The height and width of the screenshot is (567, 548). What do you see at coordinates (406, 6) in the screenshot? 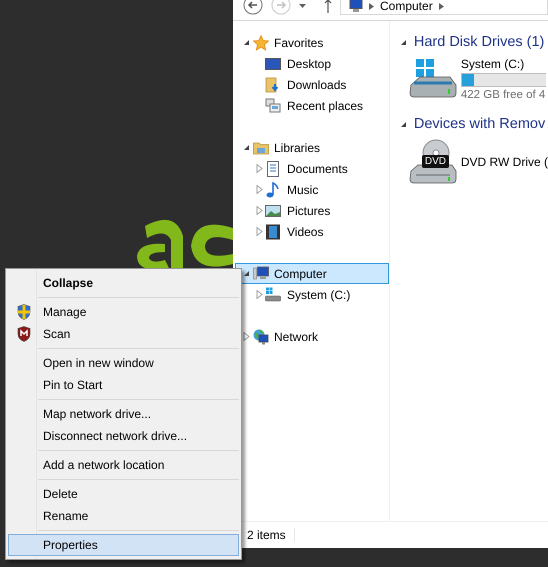
I see `address-segment: Computer` at bounding box center [406, 6].